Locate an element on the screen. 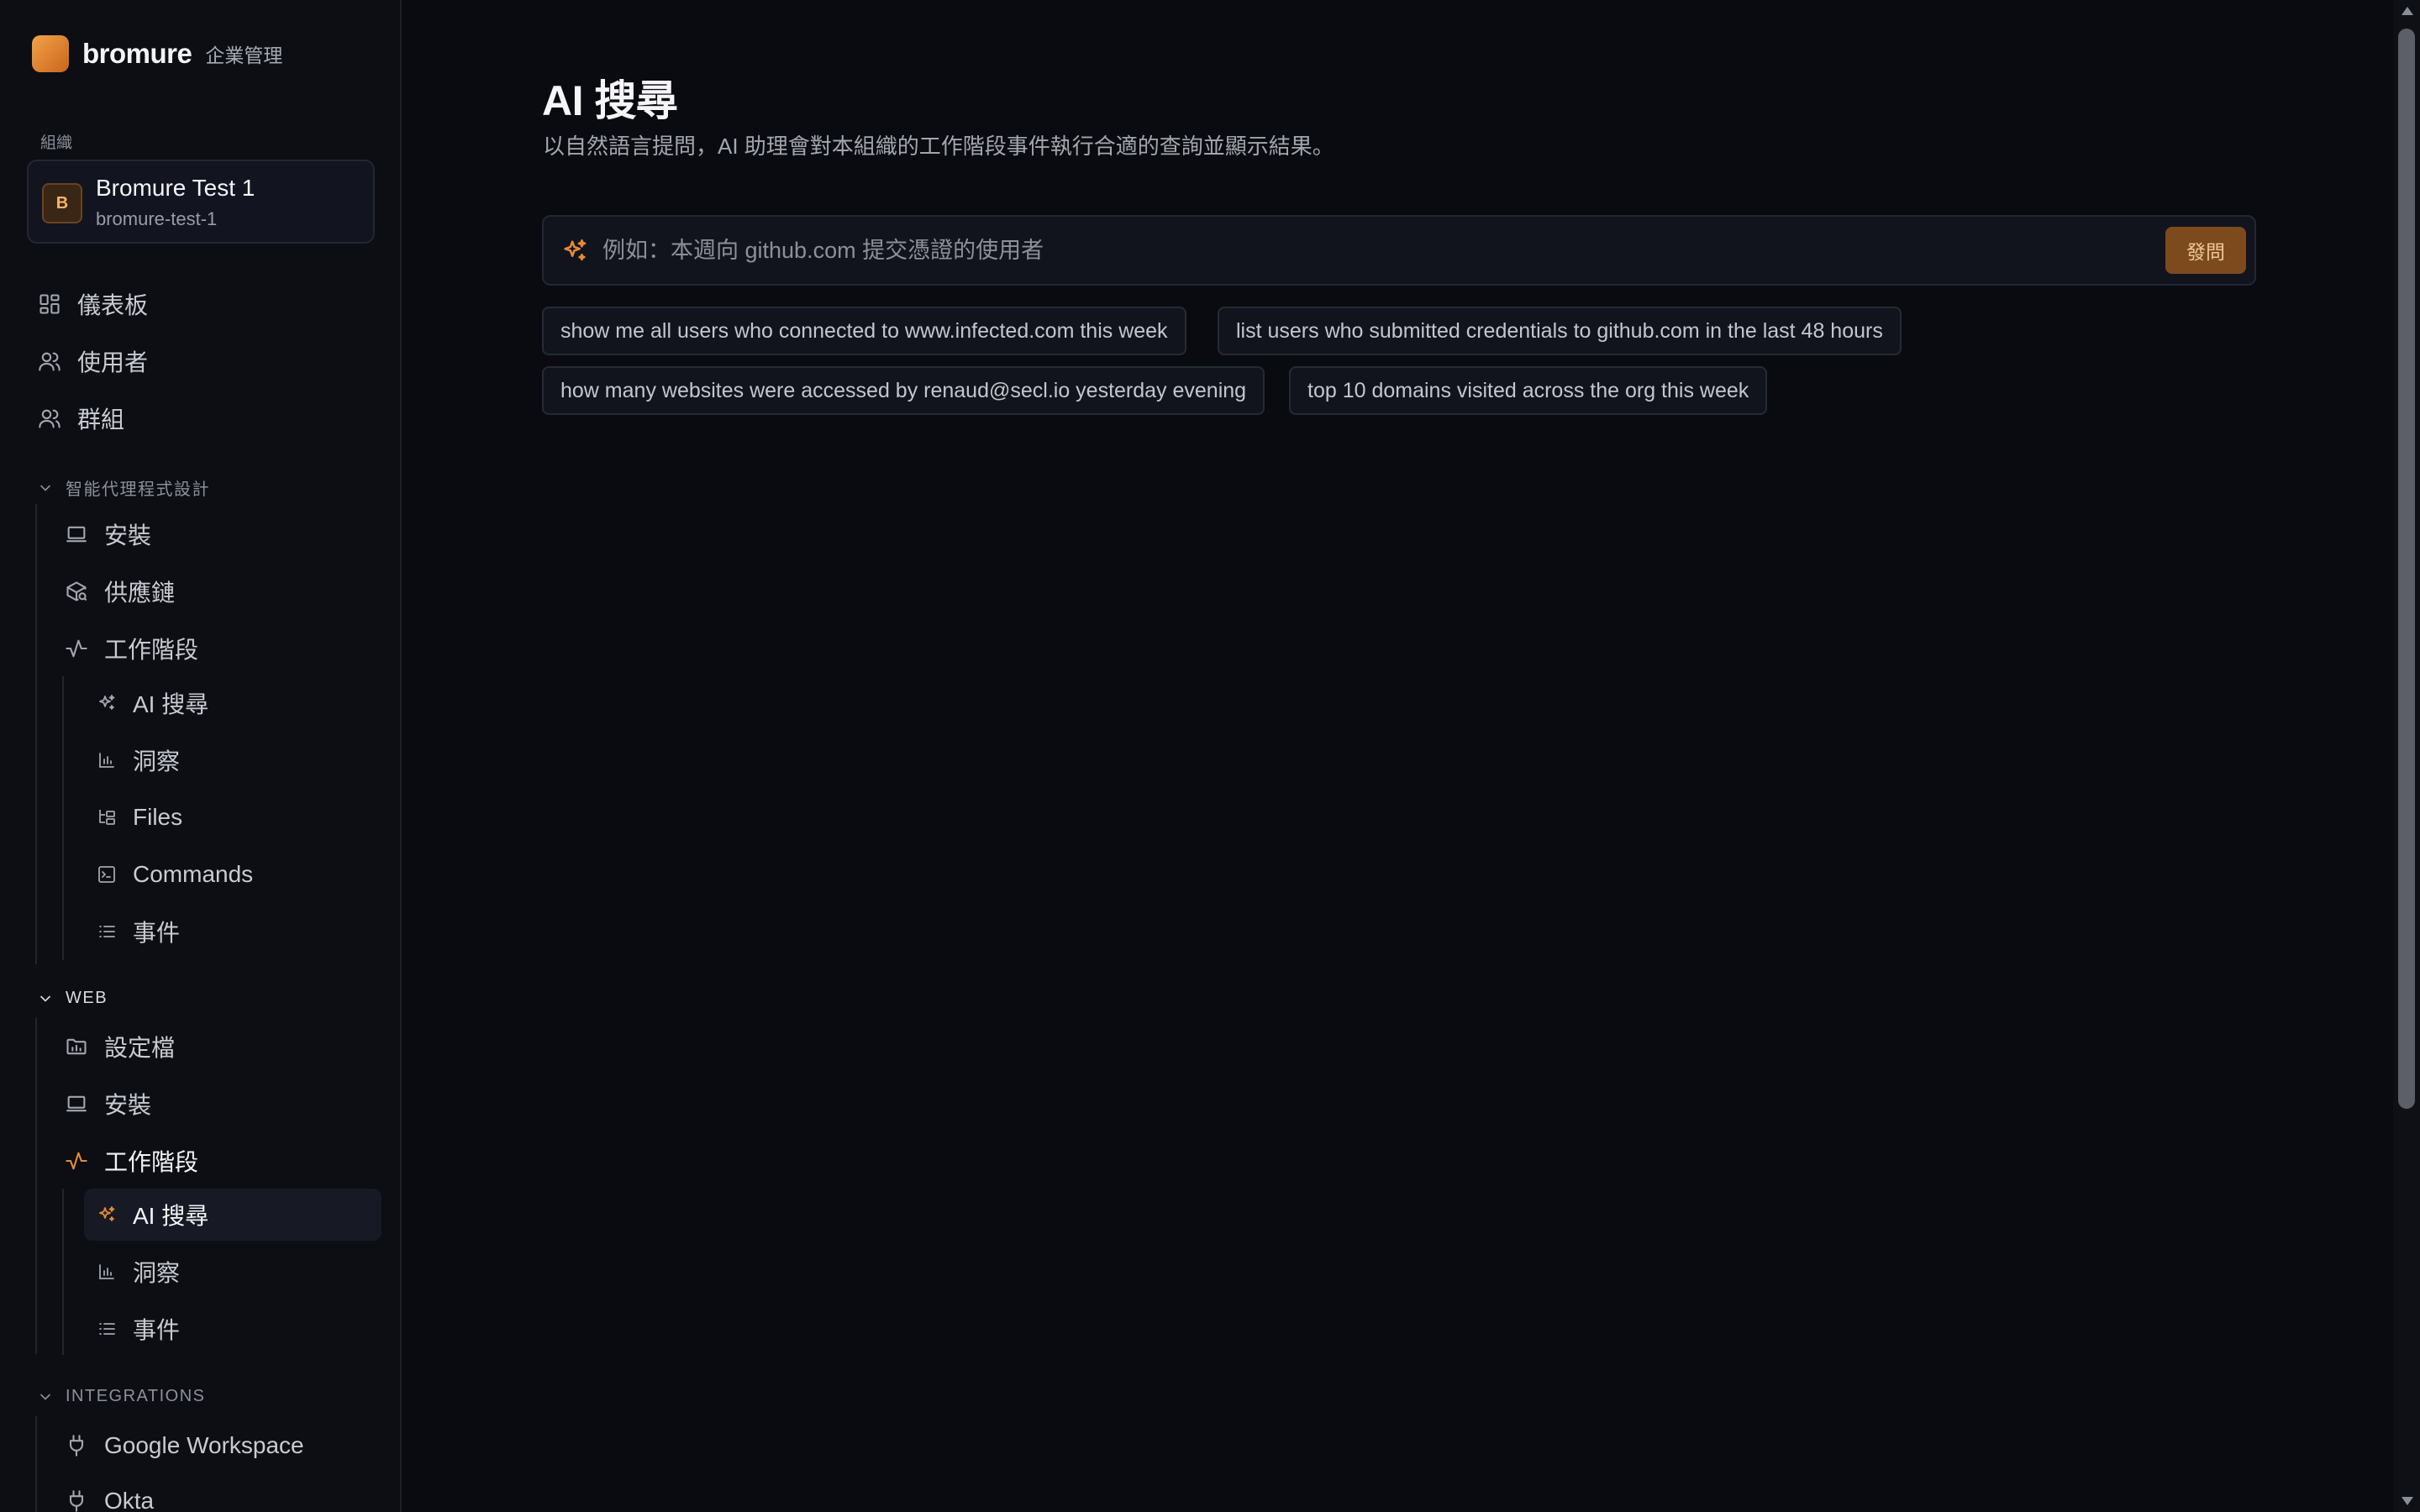  section-integrations-toggle: INTEGRATIONS is located at coordinates (121, 1396).